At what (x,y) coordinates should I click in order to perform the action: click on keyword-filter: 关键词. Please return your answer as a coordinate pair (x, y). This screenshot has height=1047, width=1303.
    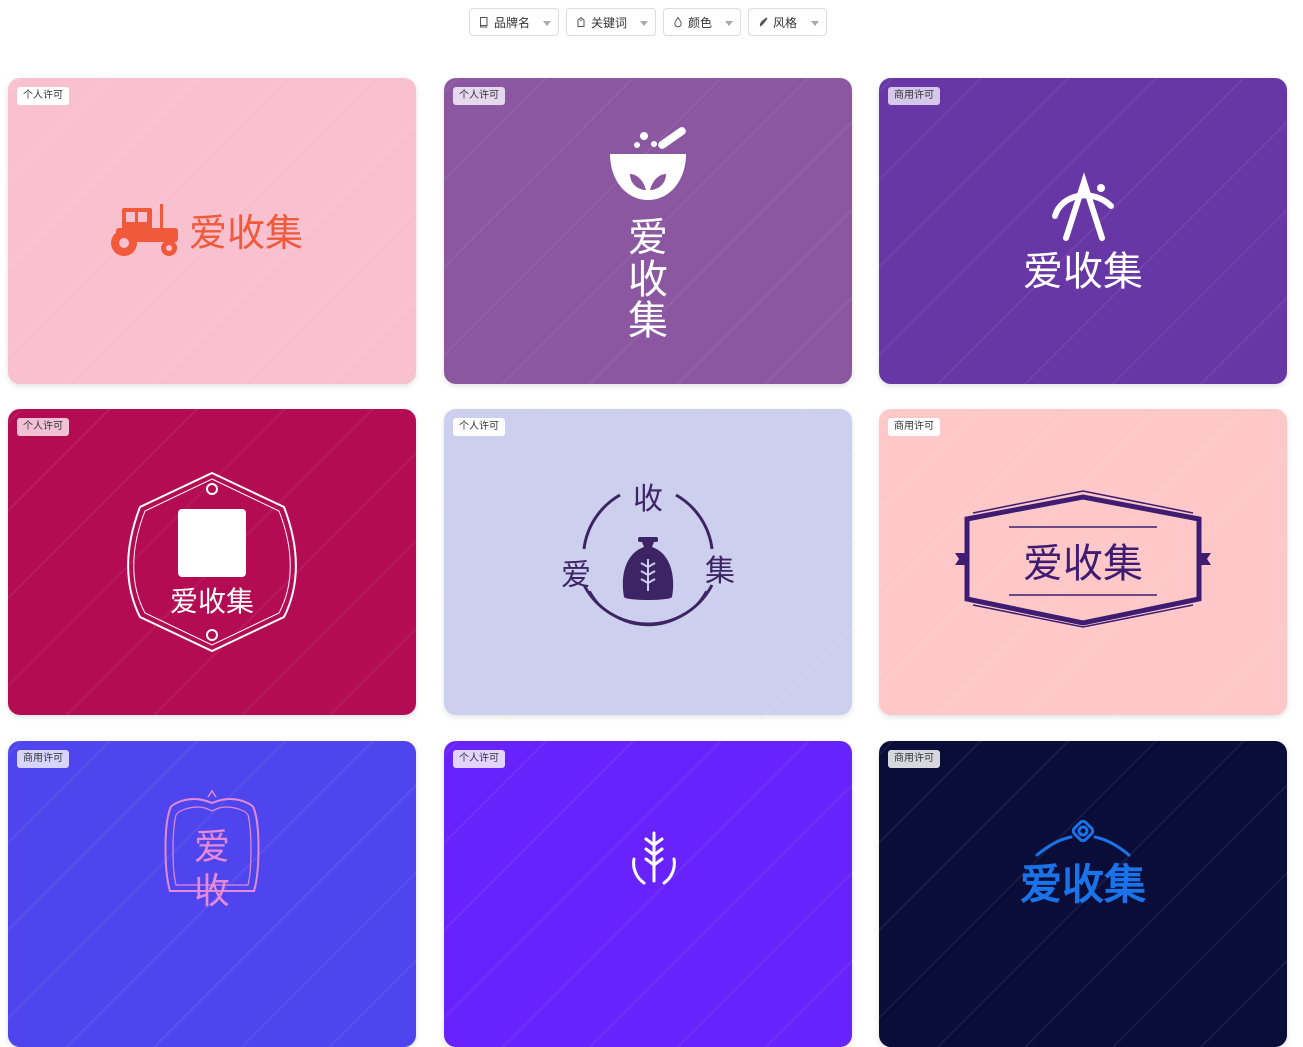
    Looking at the image, I should click on (611, 22).